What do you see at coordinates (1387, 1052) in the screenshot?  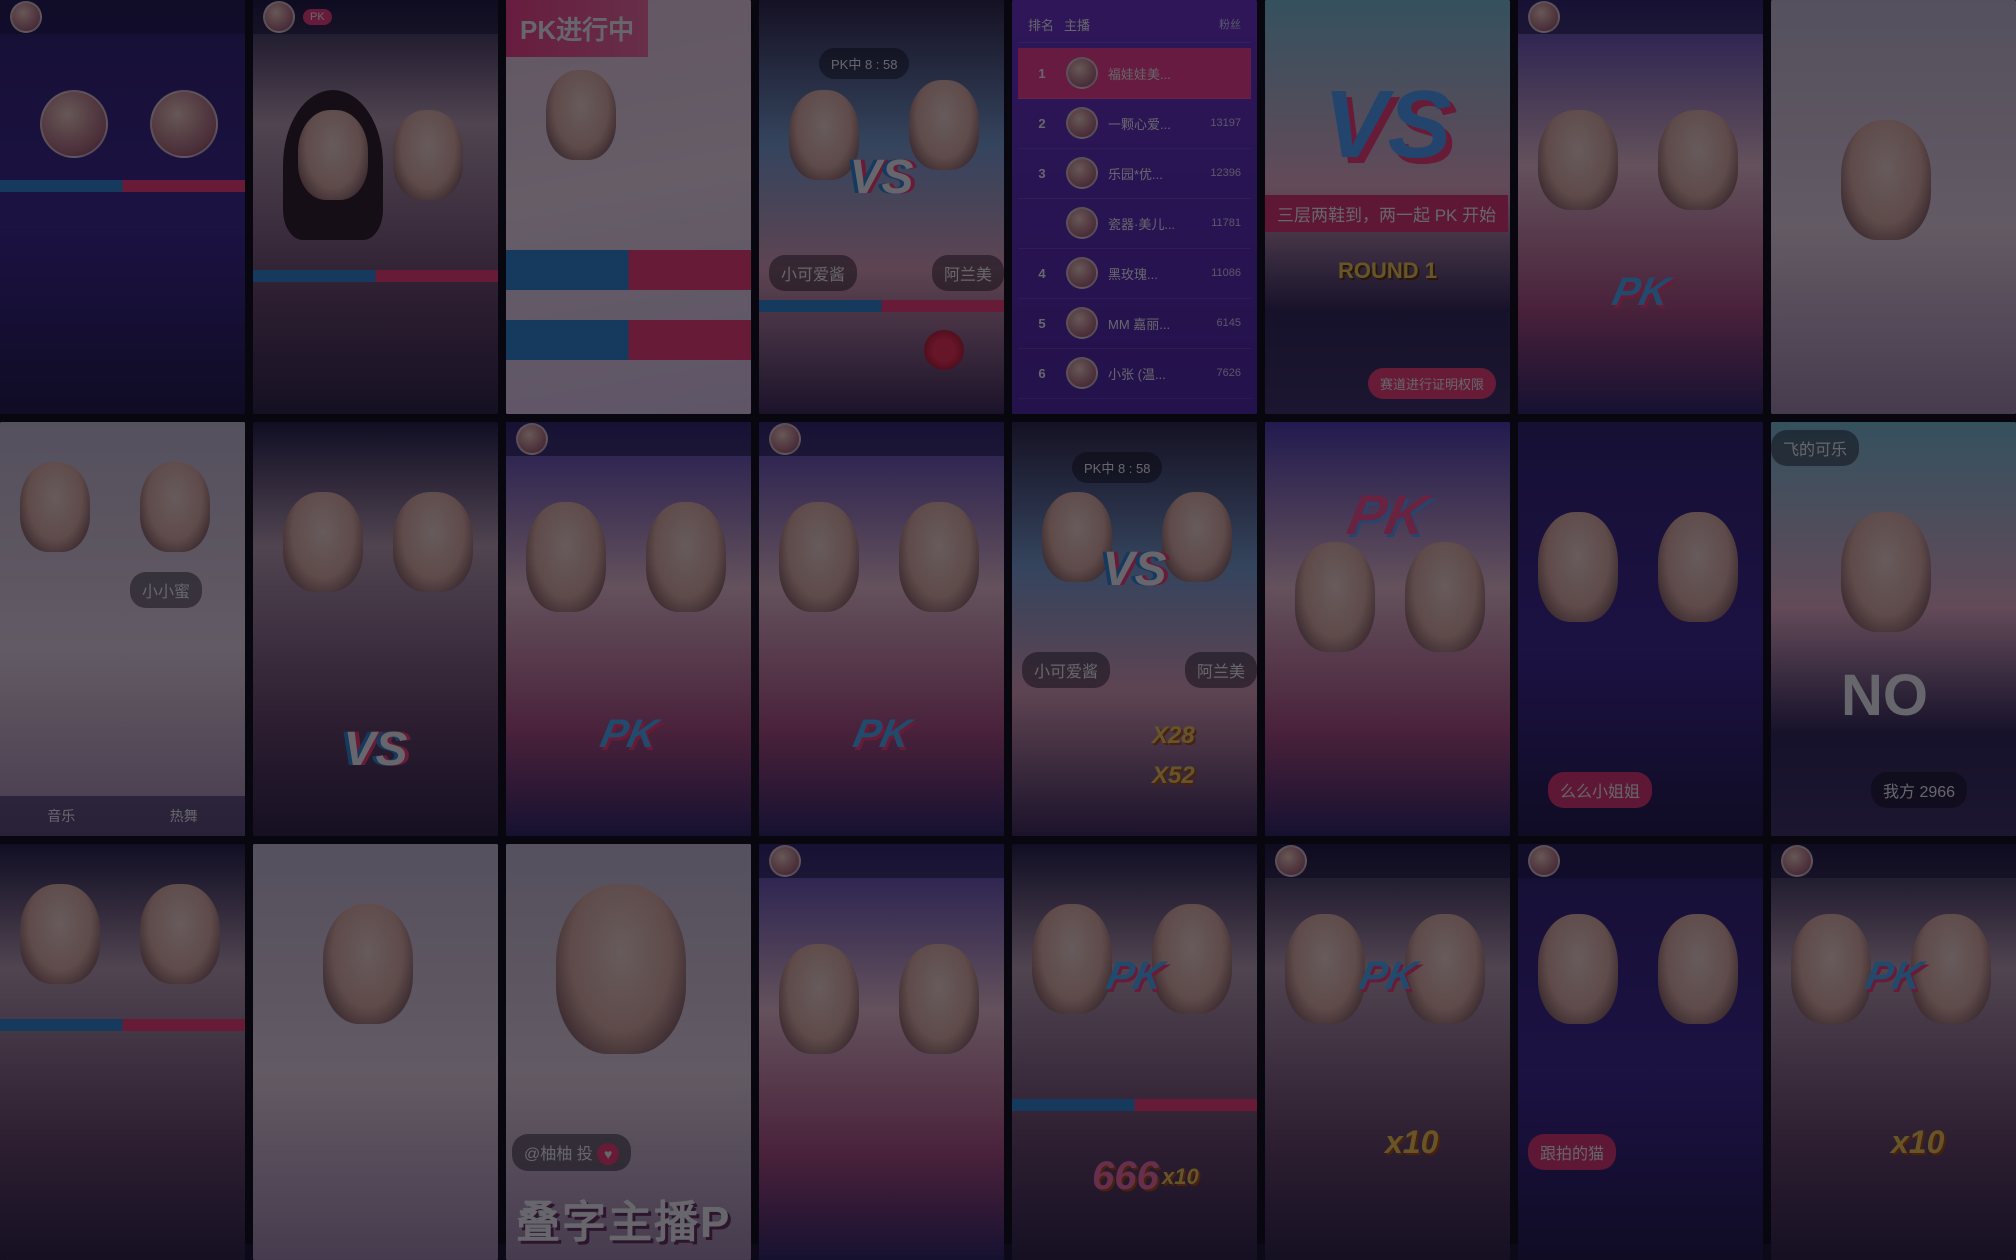 I see `tile-pk-x10: PK x10` at bounding box center [1387, 1052].